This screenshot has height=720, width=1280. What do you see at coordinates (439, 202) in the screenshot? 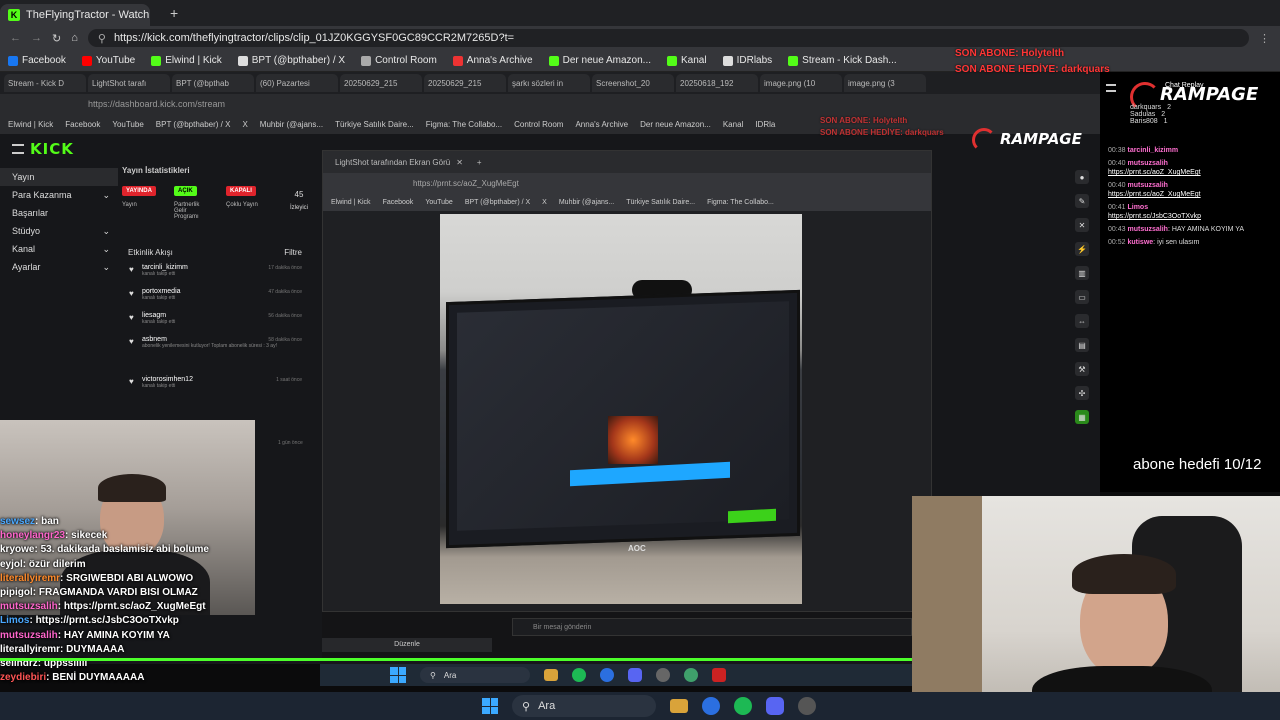
I see `lightshot-bookmark-item: YouTube` at bounding box center [439, 202].